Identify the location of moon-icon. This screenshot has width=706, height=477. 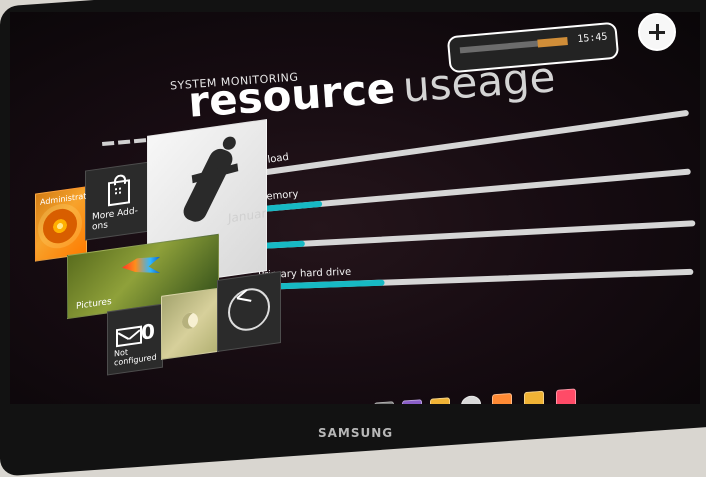
(190, 320).